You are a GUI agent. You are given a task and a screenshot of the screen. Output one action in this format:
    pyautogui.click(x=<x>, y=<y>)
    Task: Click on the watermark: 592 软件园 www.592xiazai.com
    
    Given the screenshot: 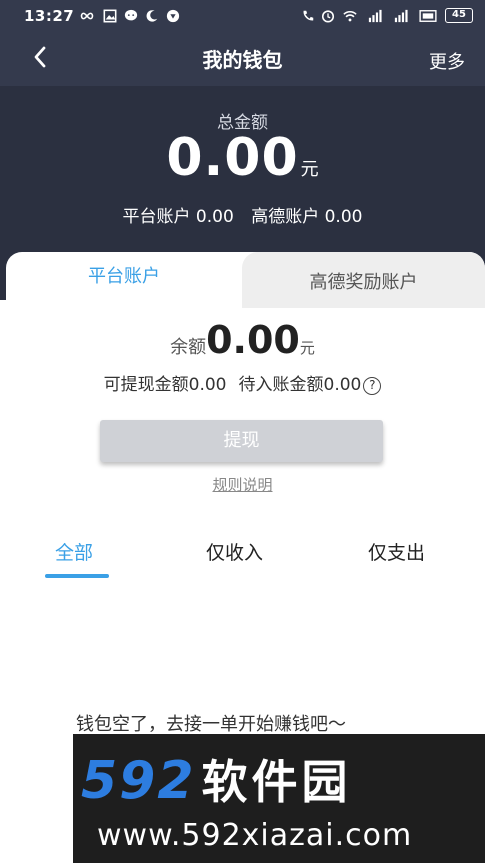 What is the action you would take?
    pyautogui.click(x=279, y=798)
    